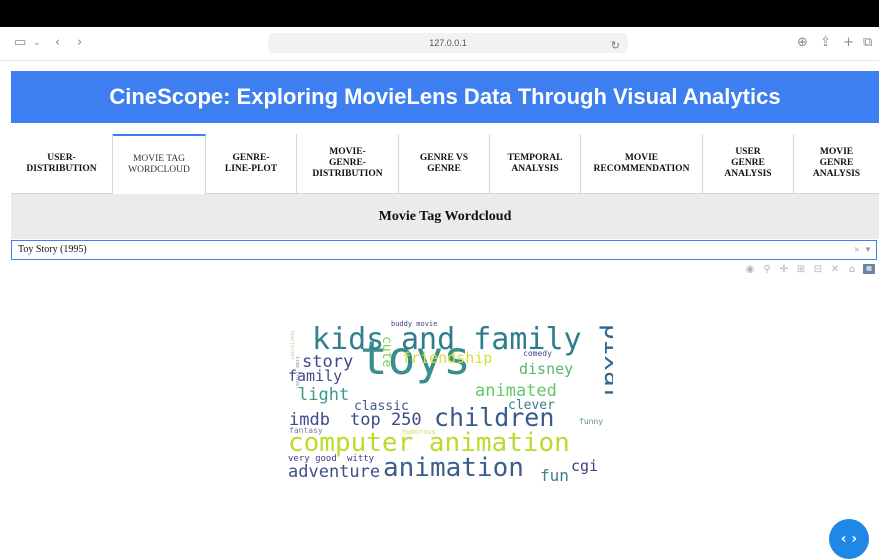  I want to click on section-title: Movie Tag Wordcloud, so click(445, 216).